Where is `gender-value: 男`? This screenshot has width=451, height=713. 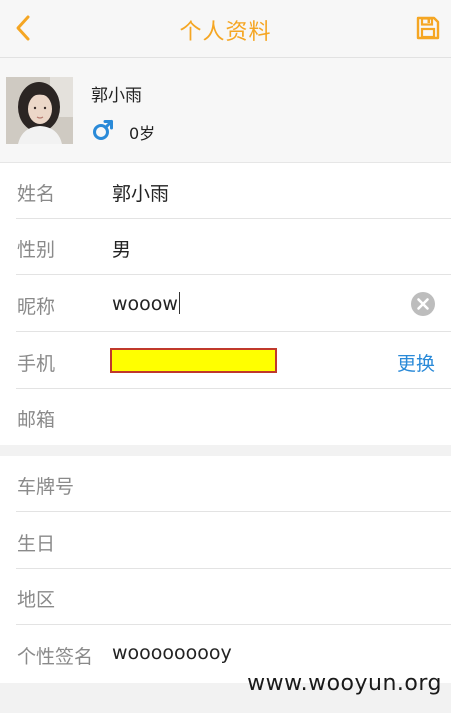
gender-value: 男 is located at coordinates (122, 250).